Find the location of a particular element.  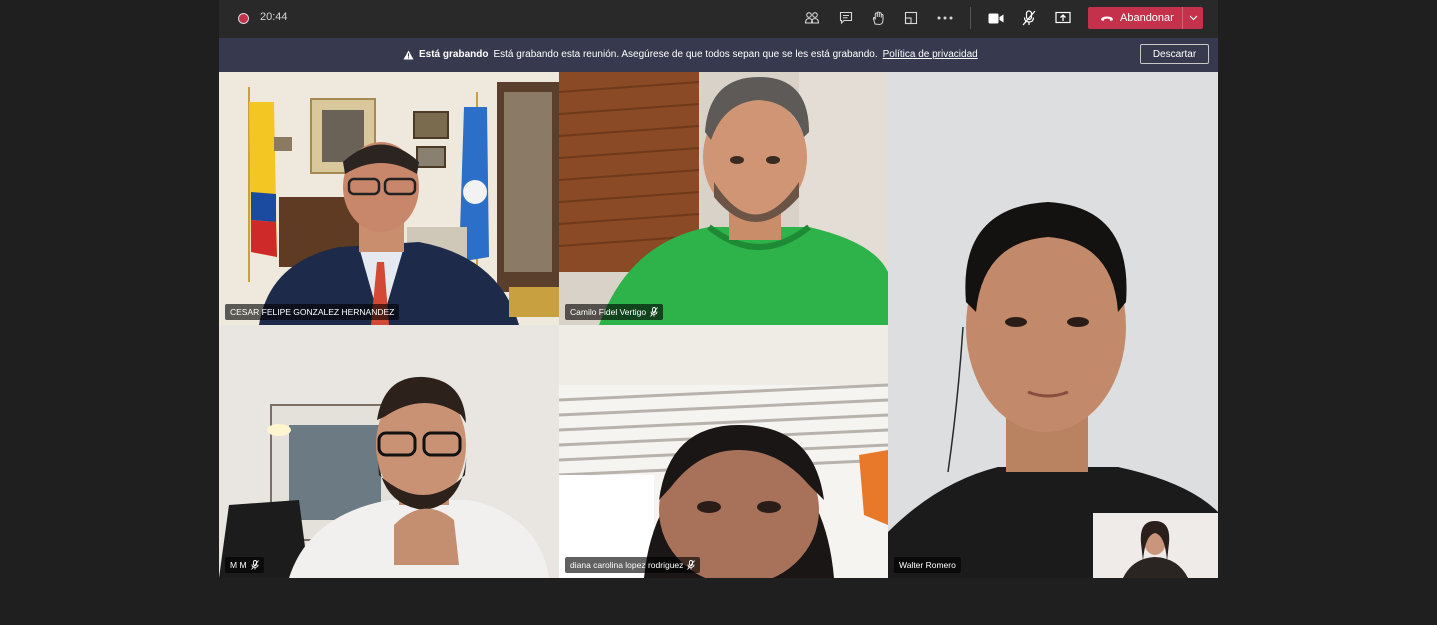

participant-name-tag: CESAR FELIPE GONZALEZ HERNANDEZ is located at coordinates (312, 312).